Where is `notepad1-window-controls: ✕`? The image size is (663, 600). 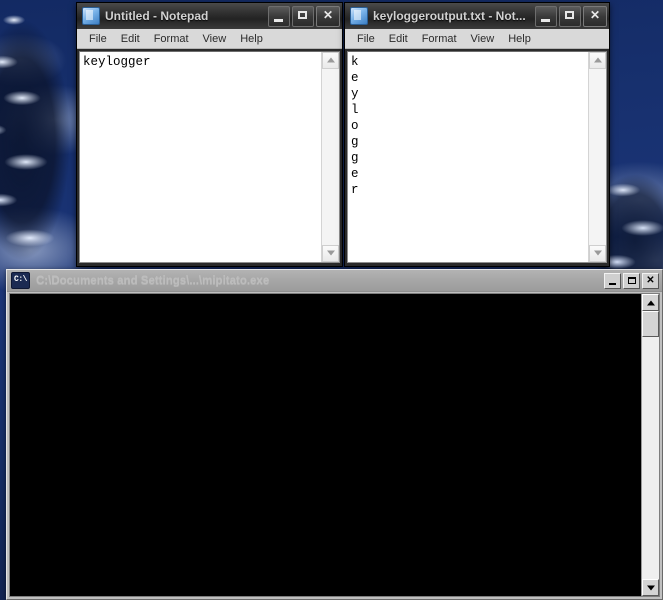 notepad1-window-controls: ✕ is located at coordinates (304, 16).